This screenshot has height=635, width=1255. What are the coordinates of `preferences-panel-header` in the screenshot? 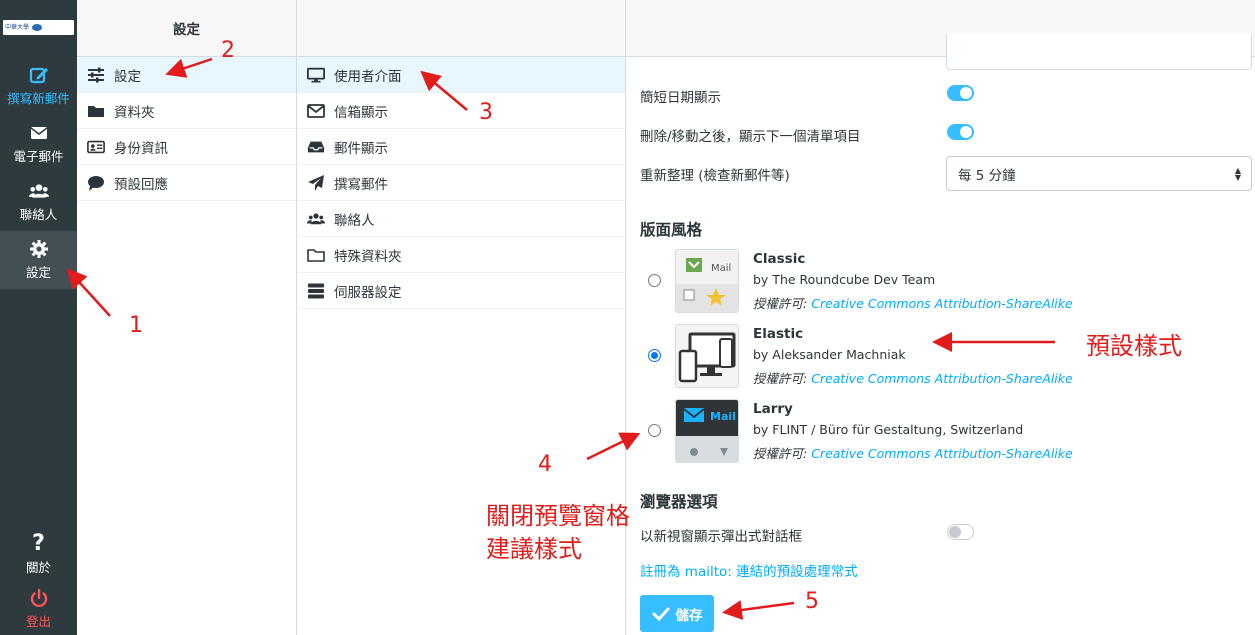 It's located at (461, 28).